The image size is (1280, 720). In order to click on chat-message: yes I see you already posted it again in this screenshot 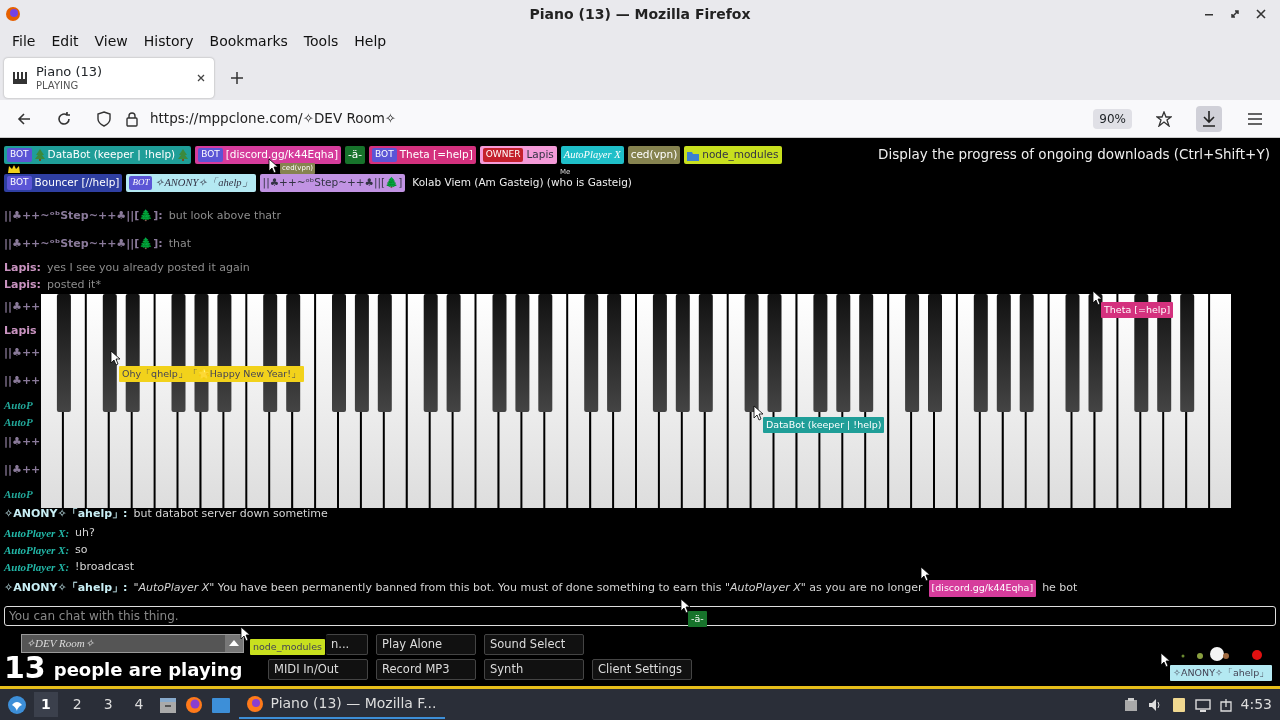, I will do `click(148, 268)`.